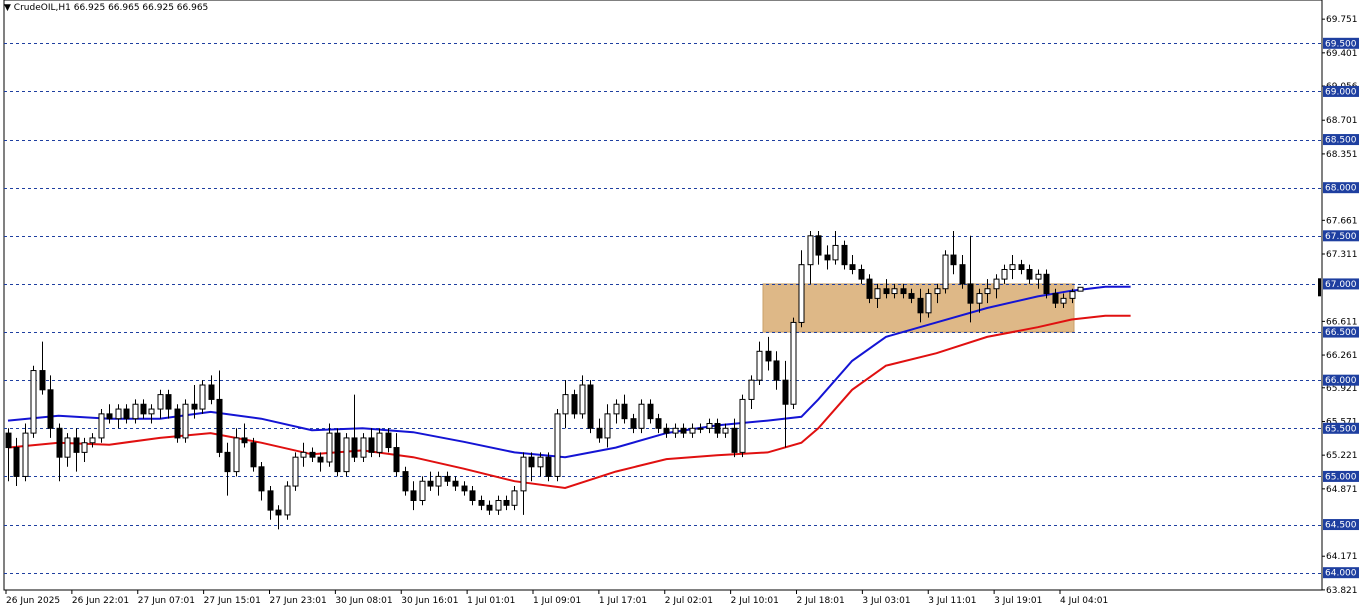 This screenshot has height=611, width=1362. I want to click on level-label: 64.000, so click(1341, 574).